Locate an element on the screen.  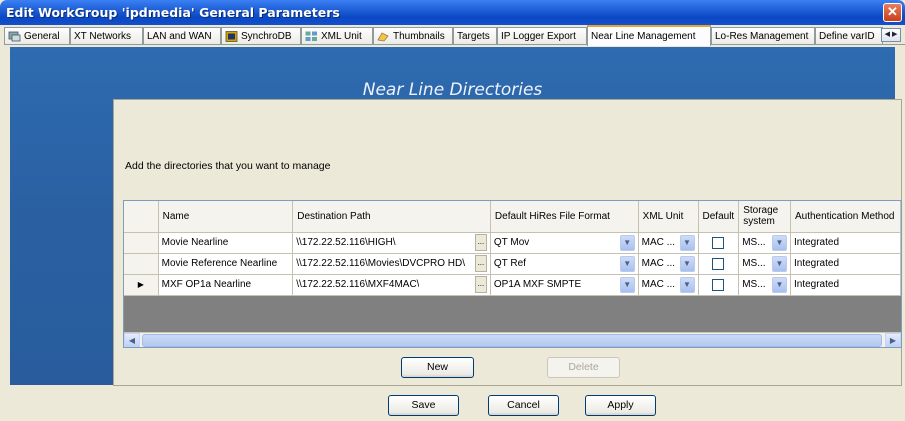
cell-name: Movie Nearline is located at coordinates (226, 243).